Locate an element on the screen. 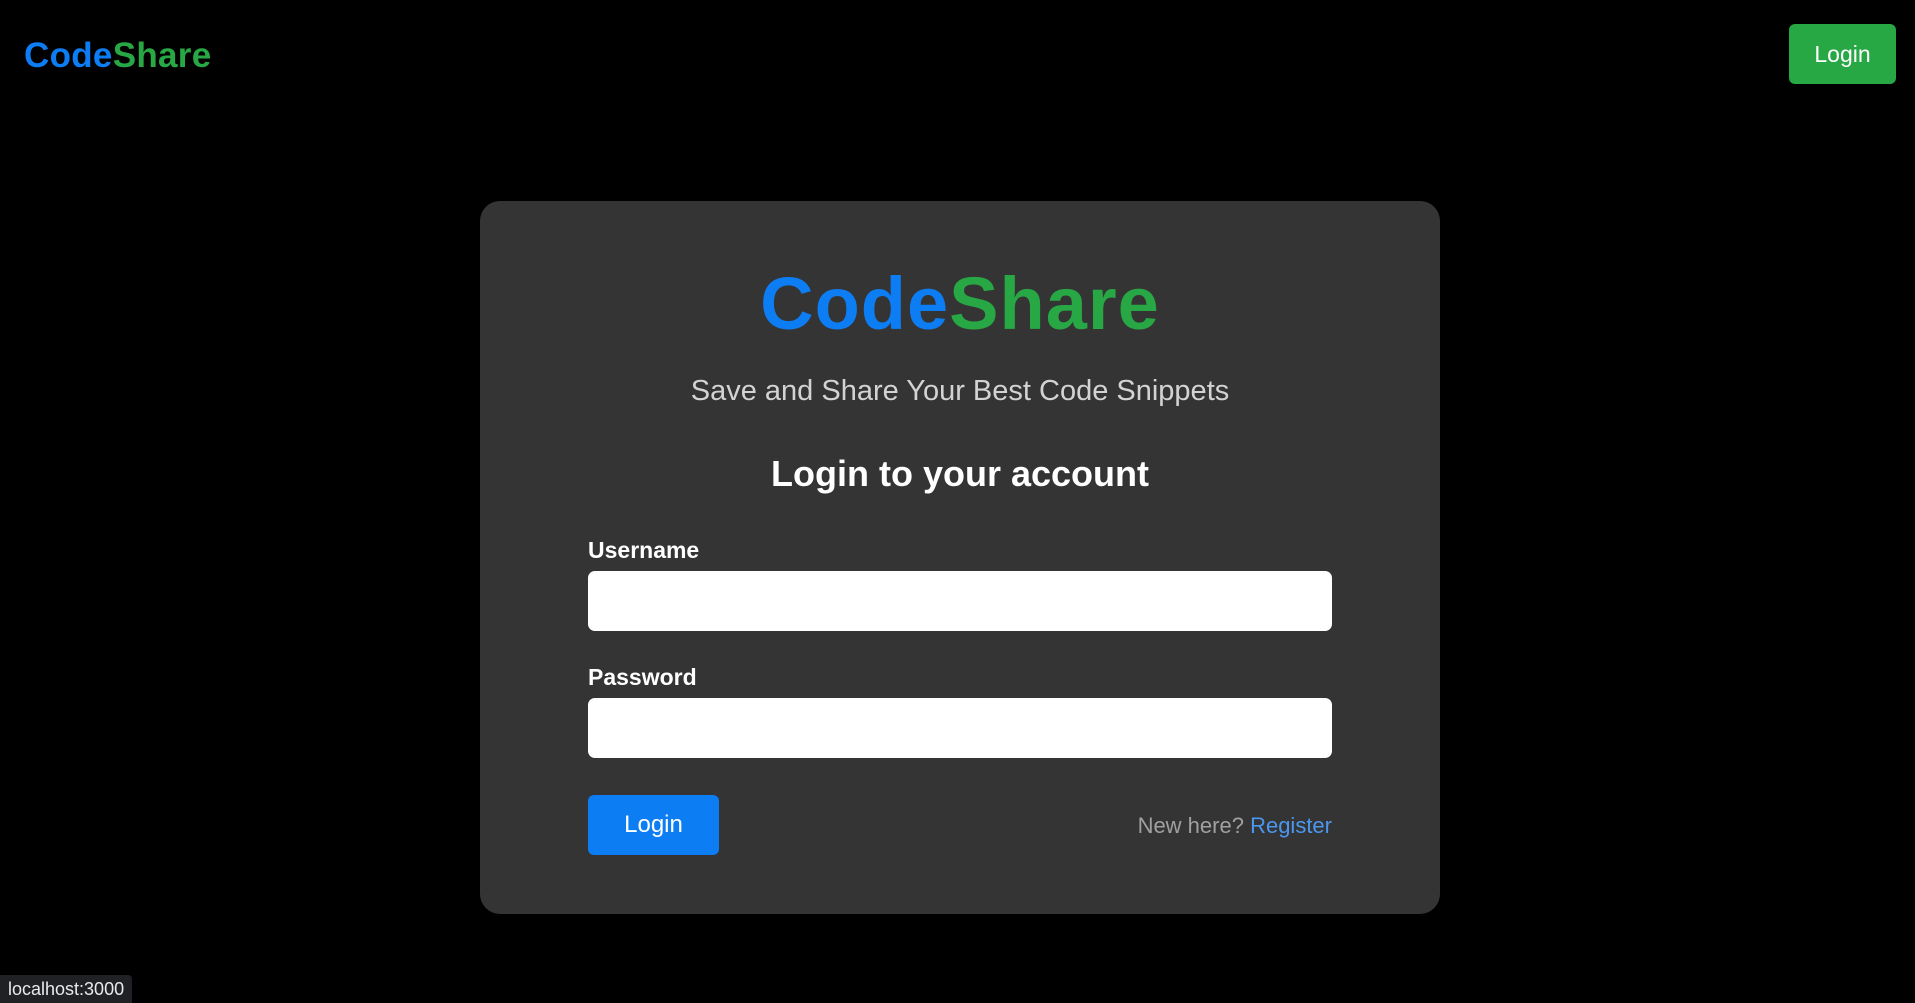 This screenshot has height=1003, width=1915. navbar-brand-code-text: Code is located at coordinates (68, 55).